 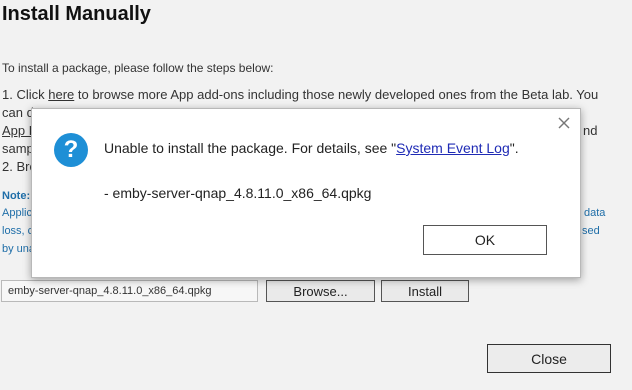 I want to click on package-name: - emby-server-qnap_4.8.11.0_x86_64.qpkg, so click(x=238, y=193).